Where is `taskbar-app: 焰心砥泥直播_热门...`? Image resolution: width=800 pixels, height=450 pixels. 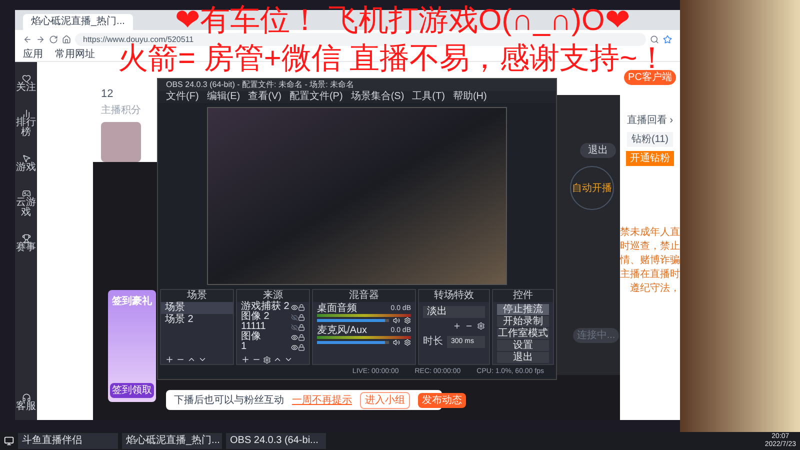 taskbar-app: 焰心砥泥直播_热门... is located at coordinates (172, 441).